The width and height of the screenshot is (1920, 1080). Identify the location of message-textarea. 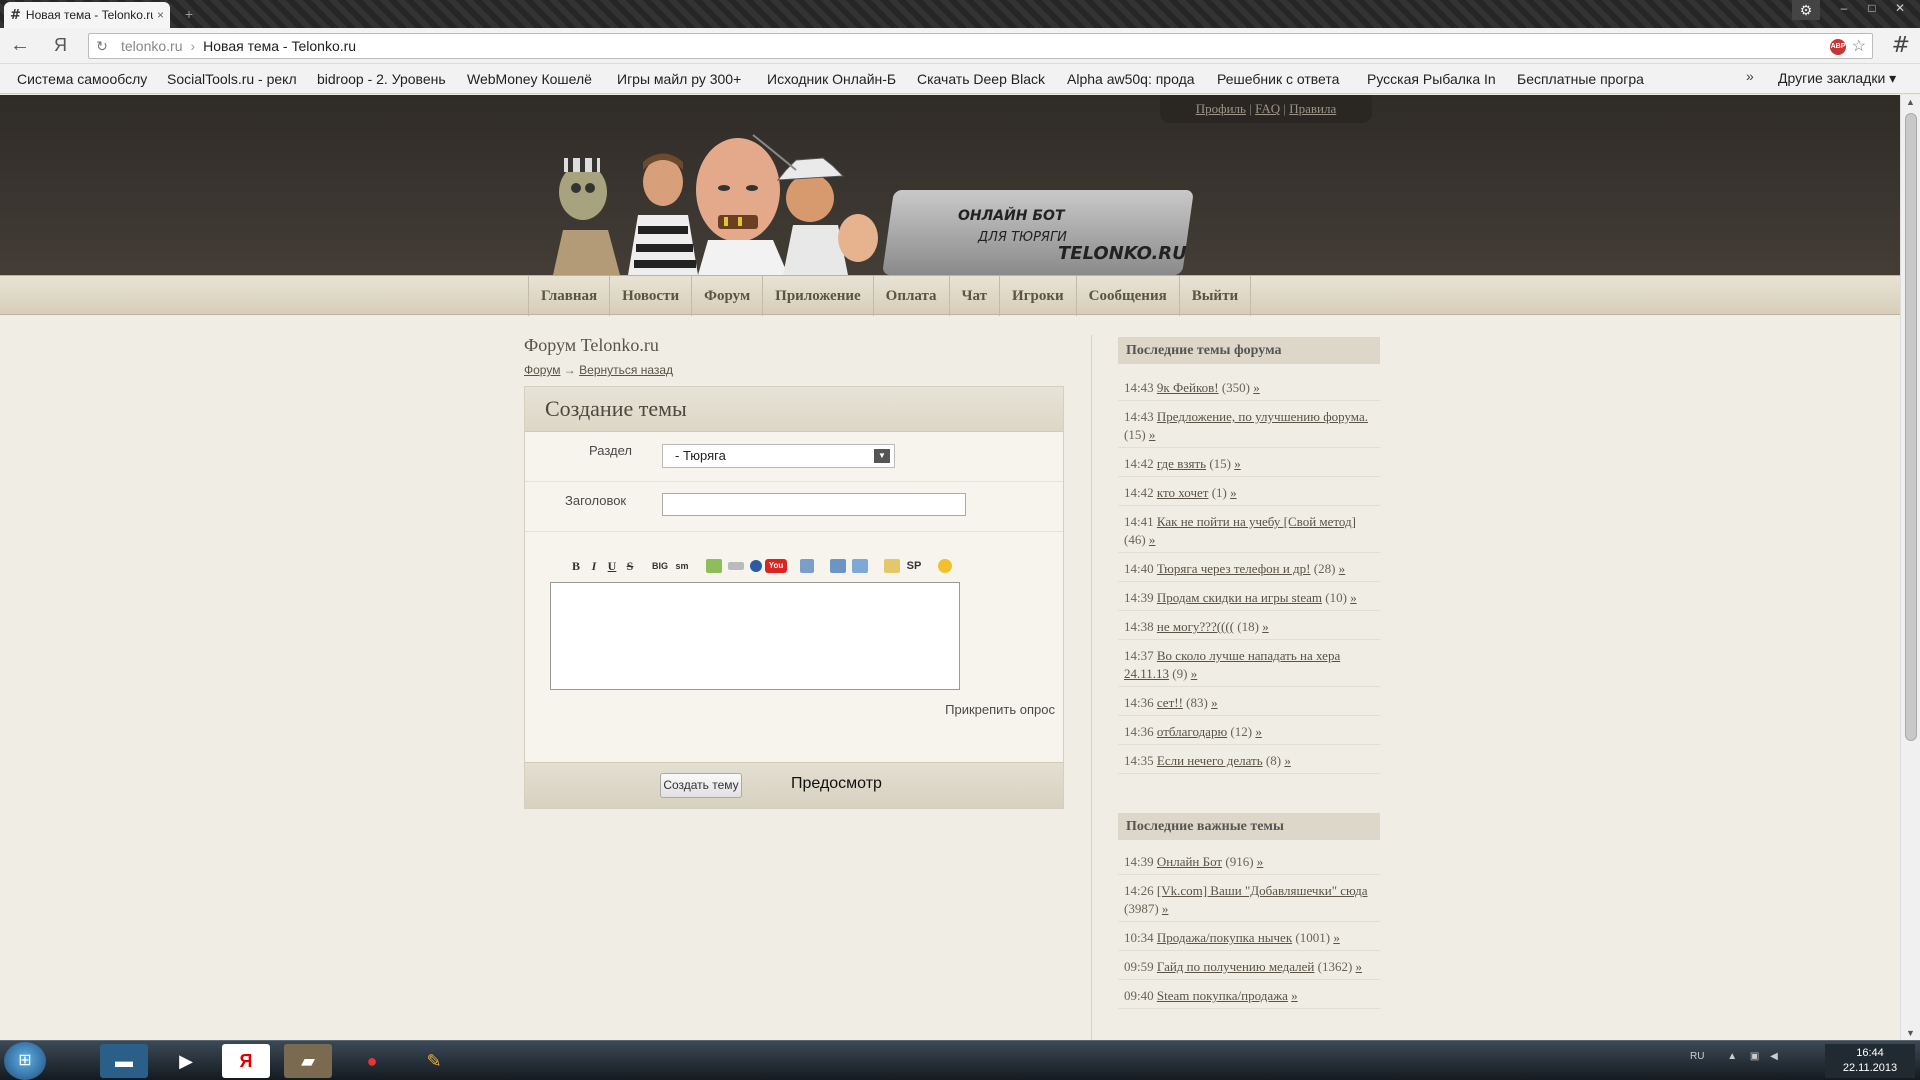
(755, 636).